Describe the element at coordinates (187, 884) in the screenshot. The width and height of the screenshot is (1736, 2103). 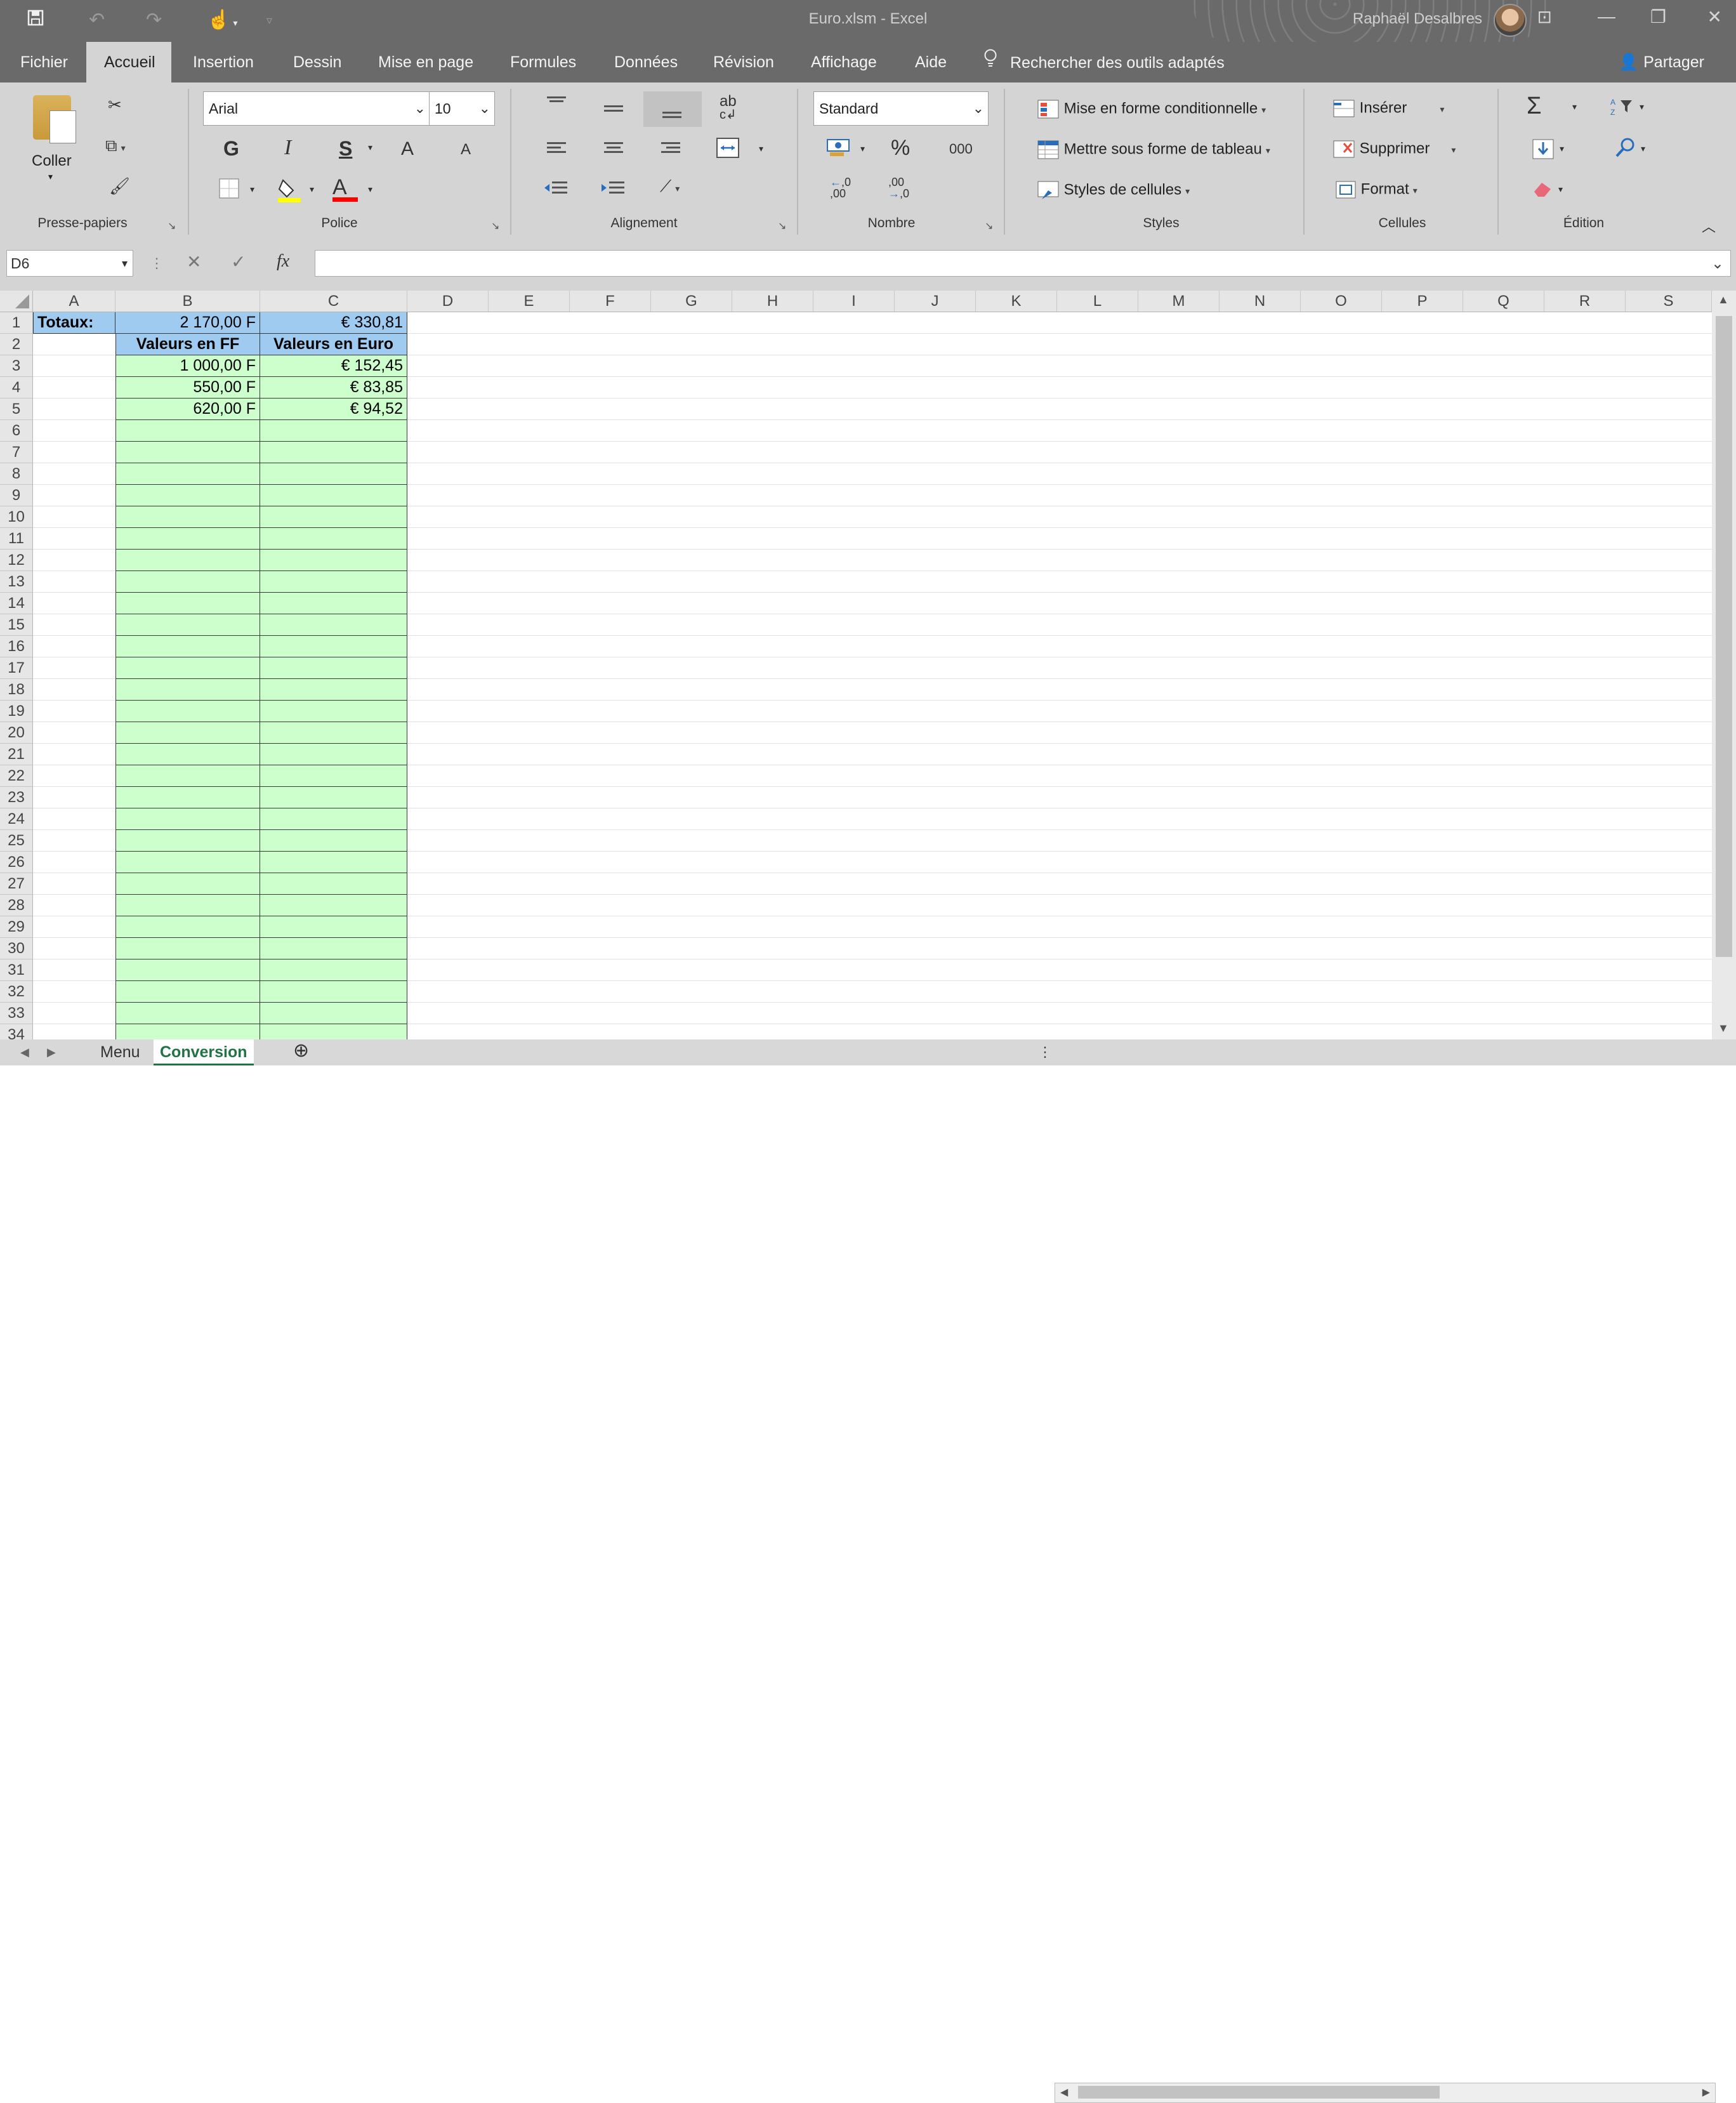
I see `cell-b27` at that location.